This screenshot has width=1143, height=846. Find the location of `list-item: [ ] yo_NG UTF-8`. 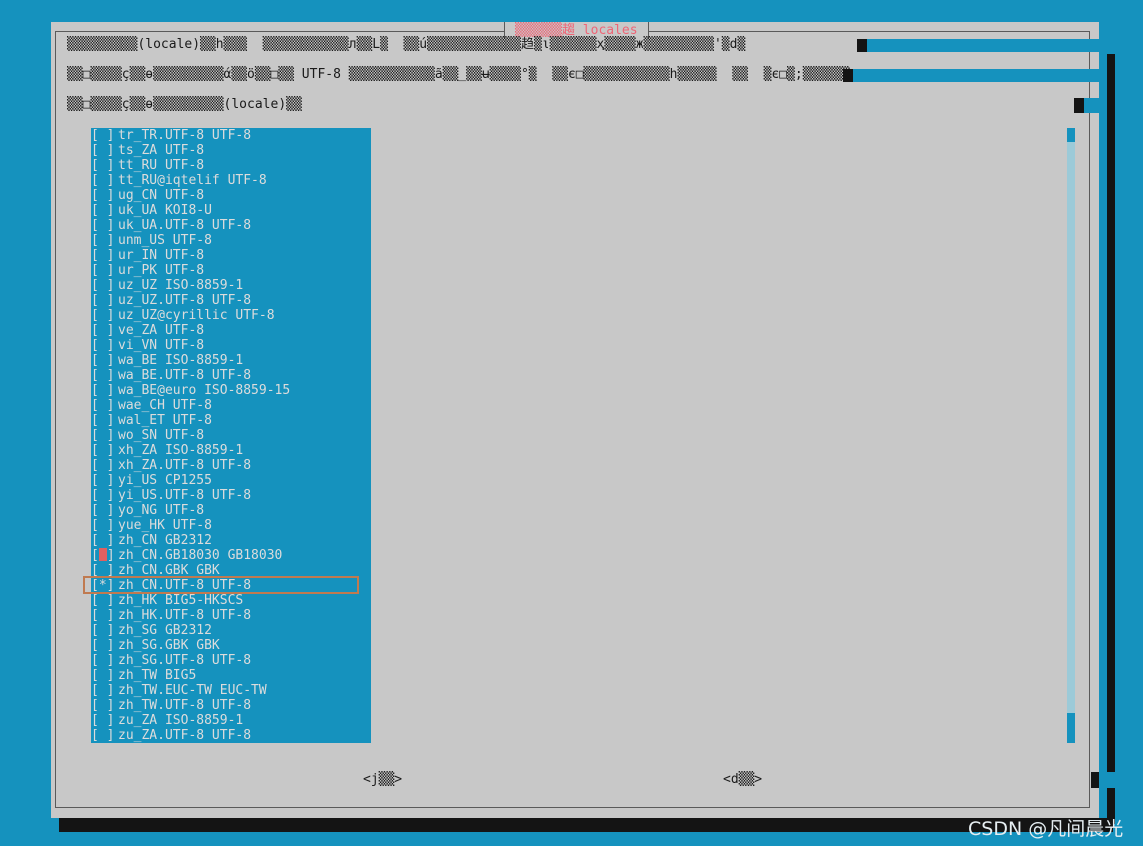

list-item: [ ] yo_NG UTF-8 is located at coordinates (147, 510).